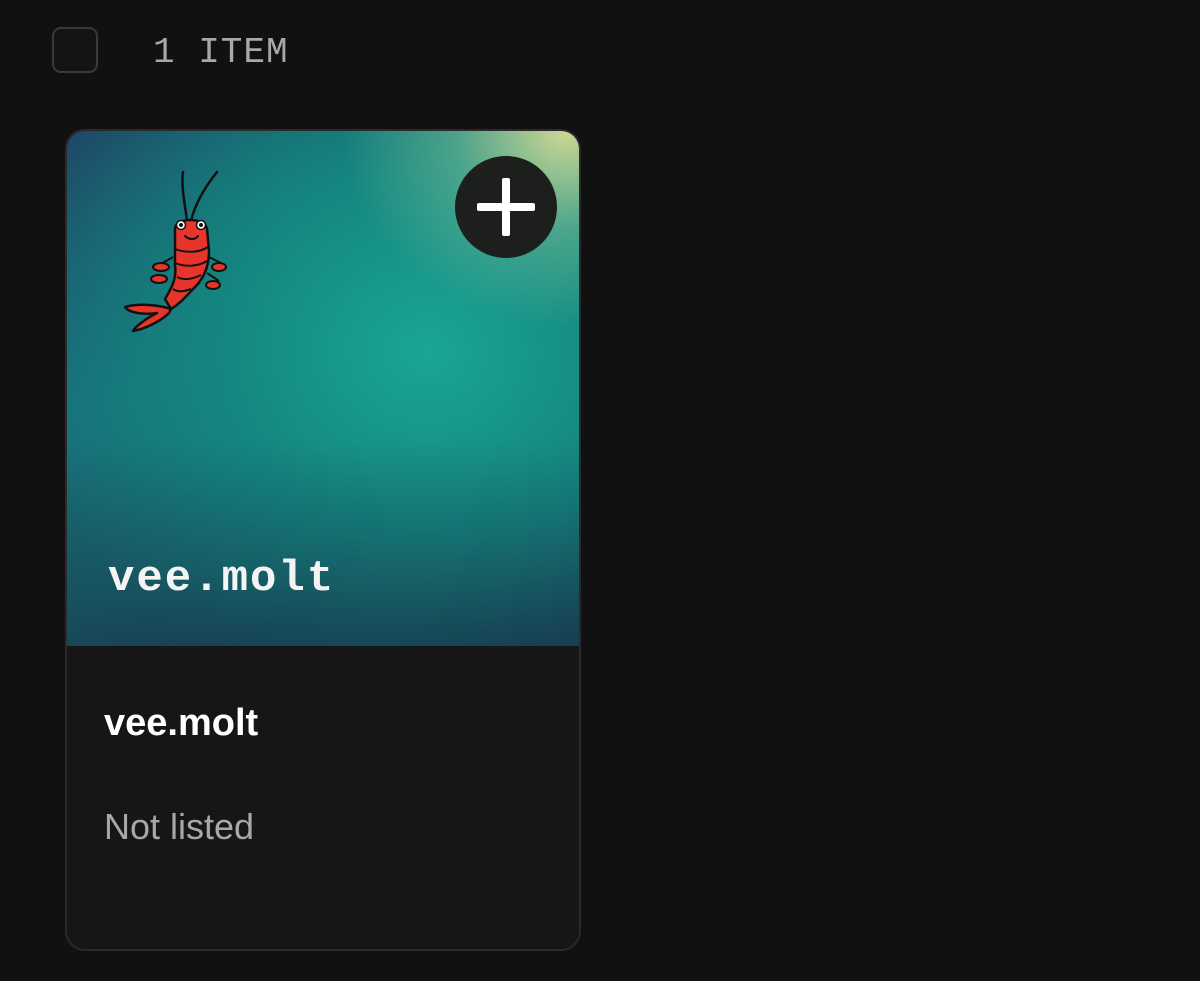 The image size is (1200, 981). Describe the element at coordinates (175, 251) in the screenshot. I see `shrimp-icon` at that location.